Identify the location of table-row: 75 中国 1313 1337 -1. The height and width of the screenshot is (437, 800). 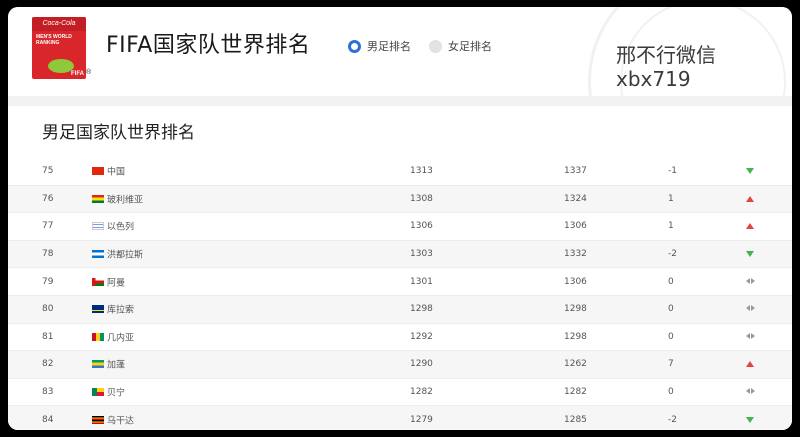
(400, 172).